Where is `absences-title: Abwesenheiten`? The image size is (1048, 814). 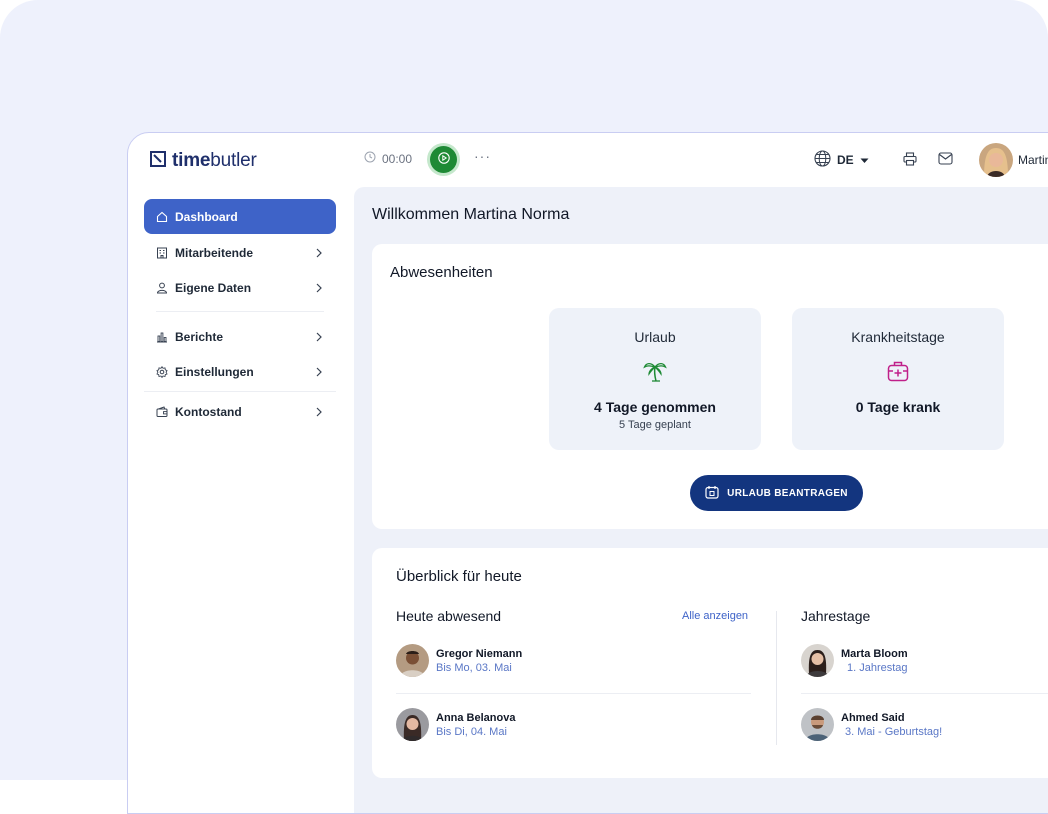
absences-title: Abwesenheiten is located at coordinates (441, 272).